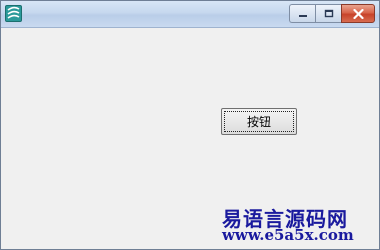  Describe the element at coordinates (13, 13) in the screenshot. I see `app-icon` at that location.